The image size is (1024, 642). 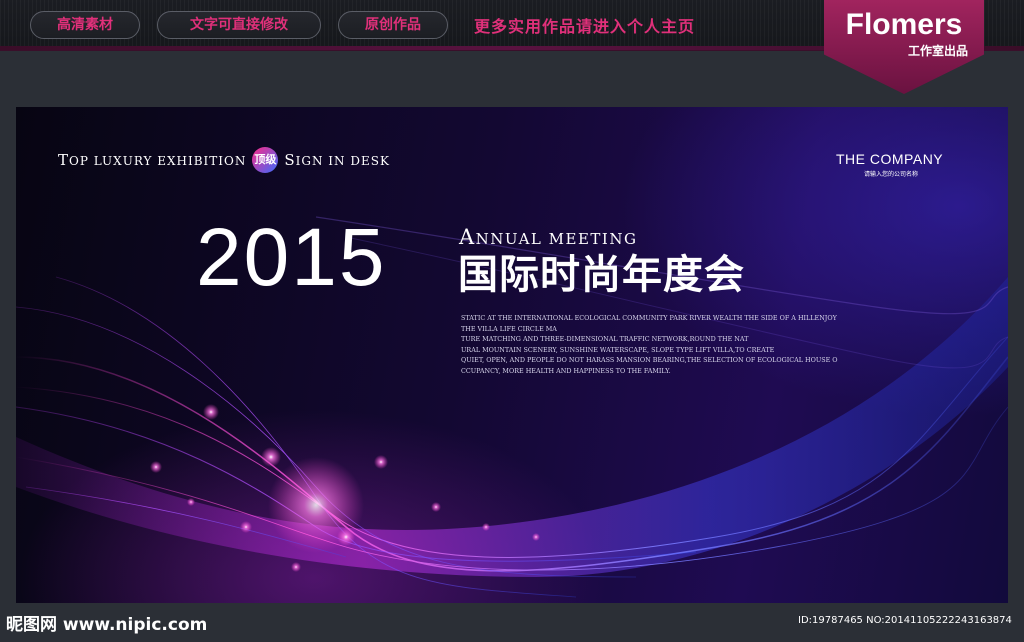 What do you see at coordinates (905, 620) in the screenshot?
I see `image-id-watermark: ID:19787465 NO:20141105222243163874` at bounding box center [905, 620].